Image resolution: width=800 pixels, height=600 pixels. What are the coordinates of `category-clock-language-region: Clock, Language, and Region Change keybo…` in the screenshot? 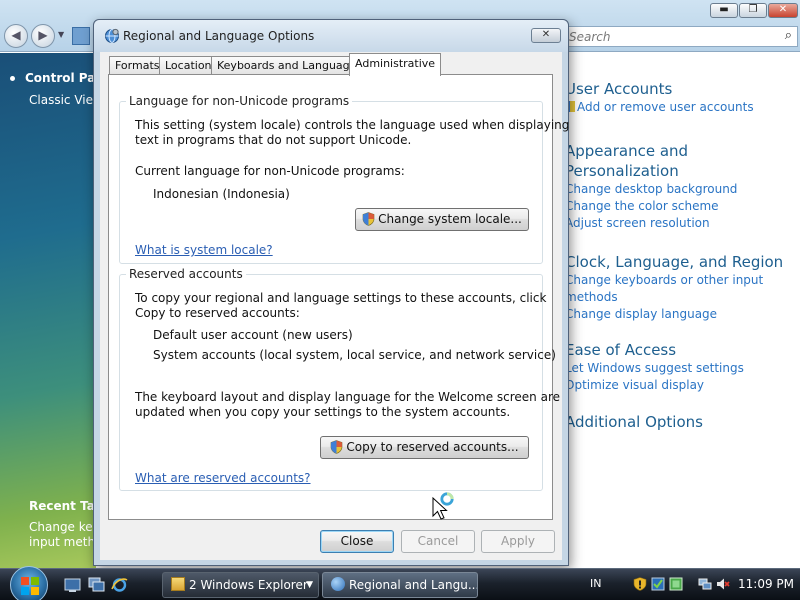 It's located at (674, 287).